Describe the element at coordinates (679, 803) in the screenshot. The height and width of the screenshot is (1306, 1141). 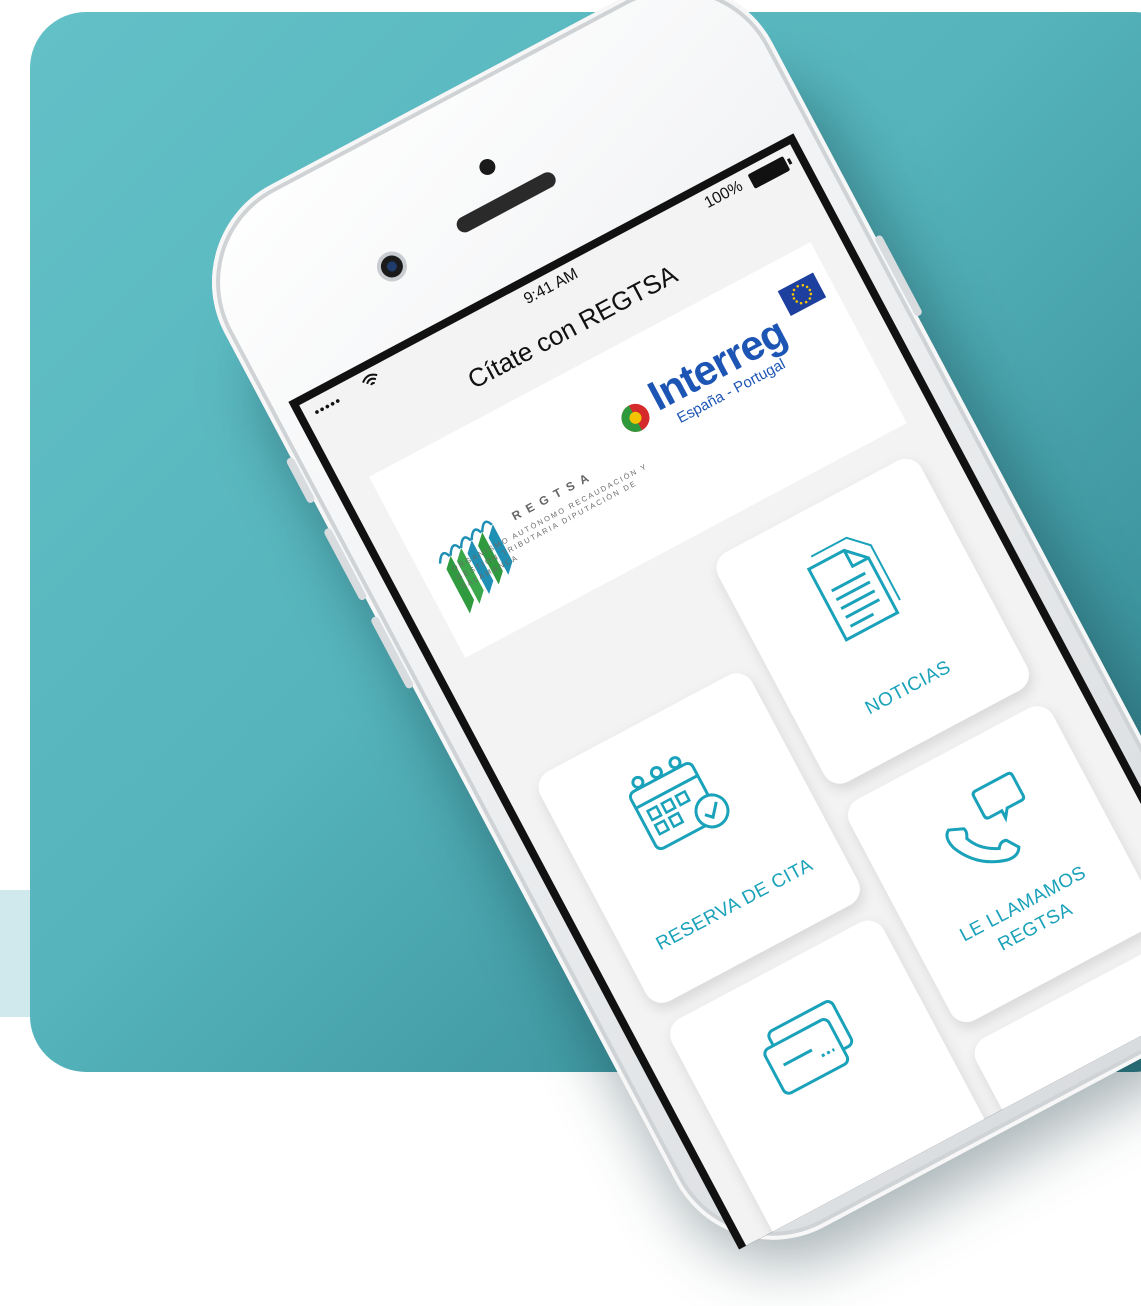
I see `calendar-check-icon` at that location.